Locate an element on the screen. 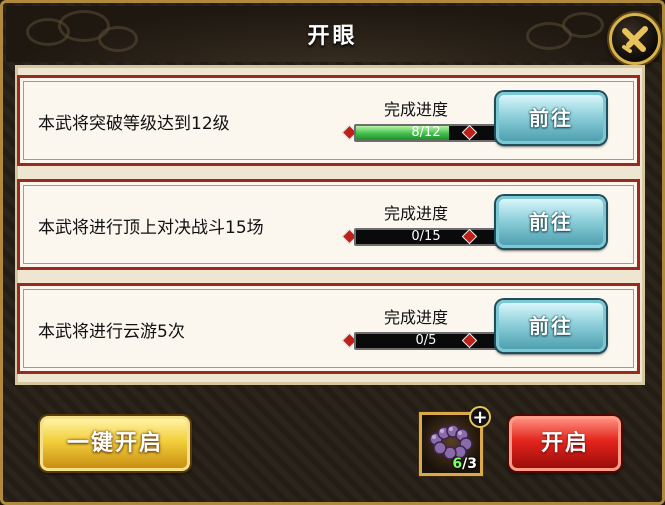 The image size is (665, 505). close-icon is located at coordinates (635, 39).